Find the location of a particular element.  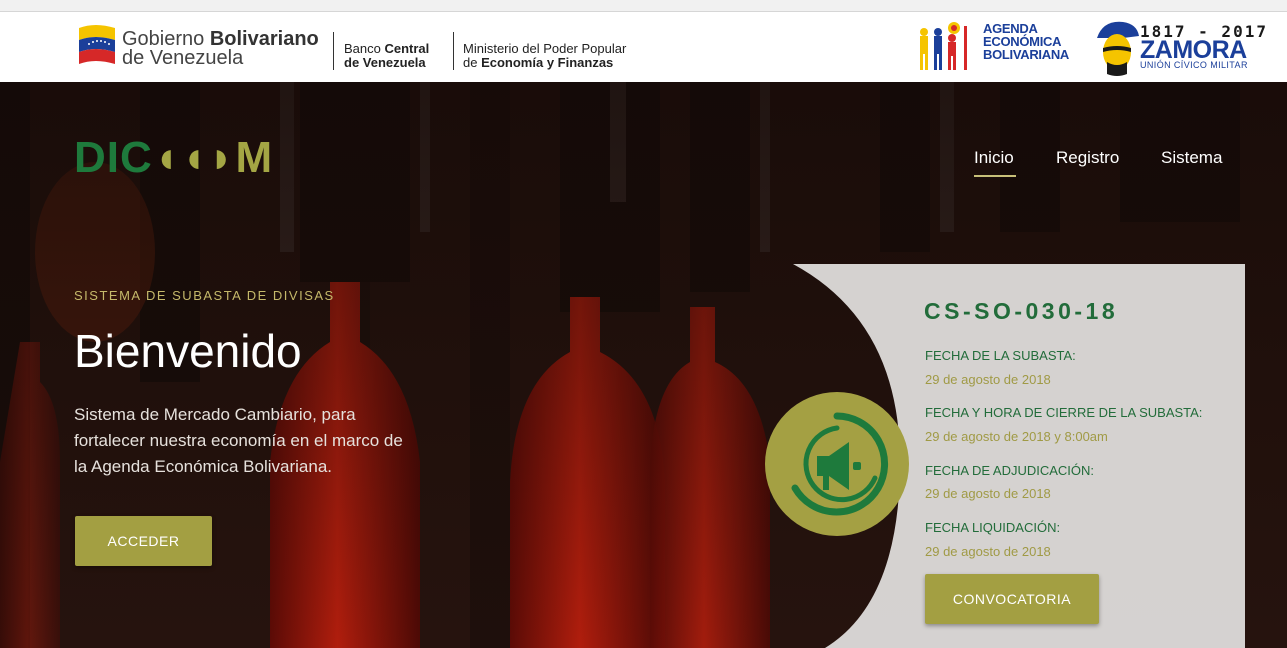

megaphone-badge is located at coordinates (837, 464).